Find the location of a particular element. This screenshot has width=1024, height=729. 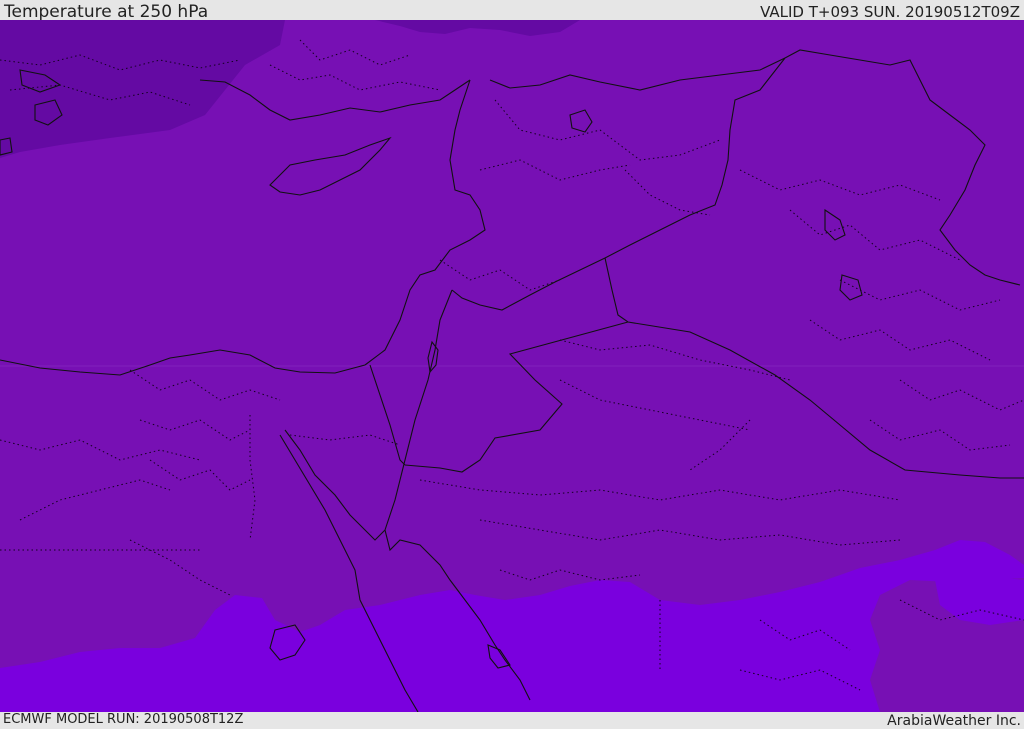

model-run: ECMWF MODEL RUN: 20190508T12Z is located at coordinates (123, 719).